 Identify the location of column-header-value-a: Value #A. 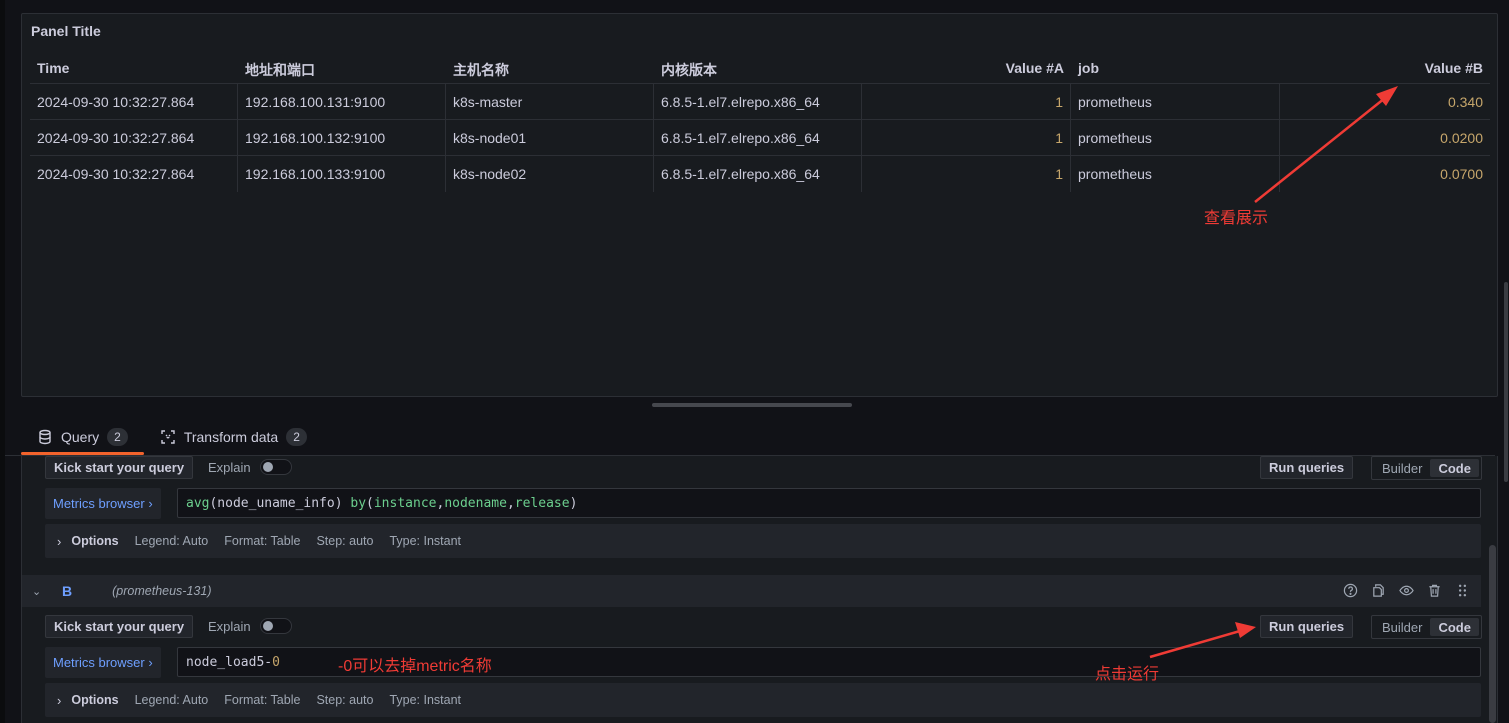
(966, 70).